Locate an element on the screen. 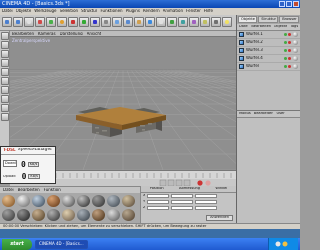 This screenshot has width=320, height=250. menu-funktionen: Funktionen is located at coordinates (111, 11).